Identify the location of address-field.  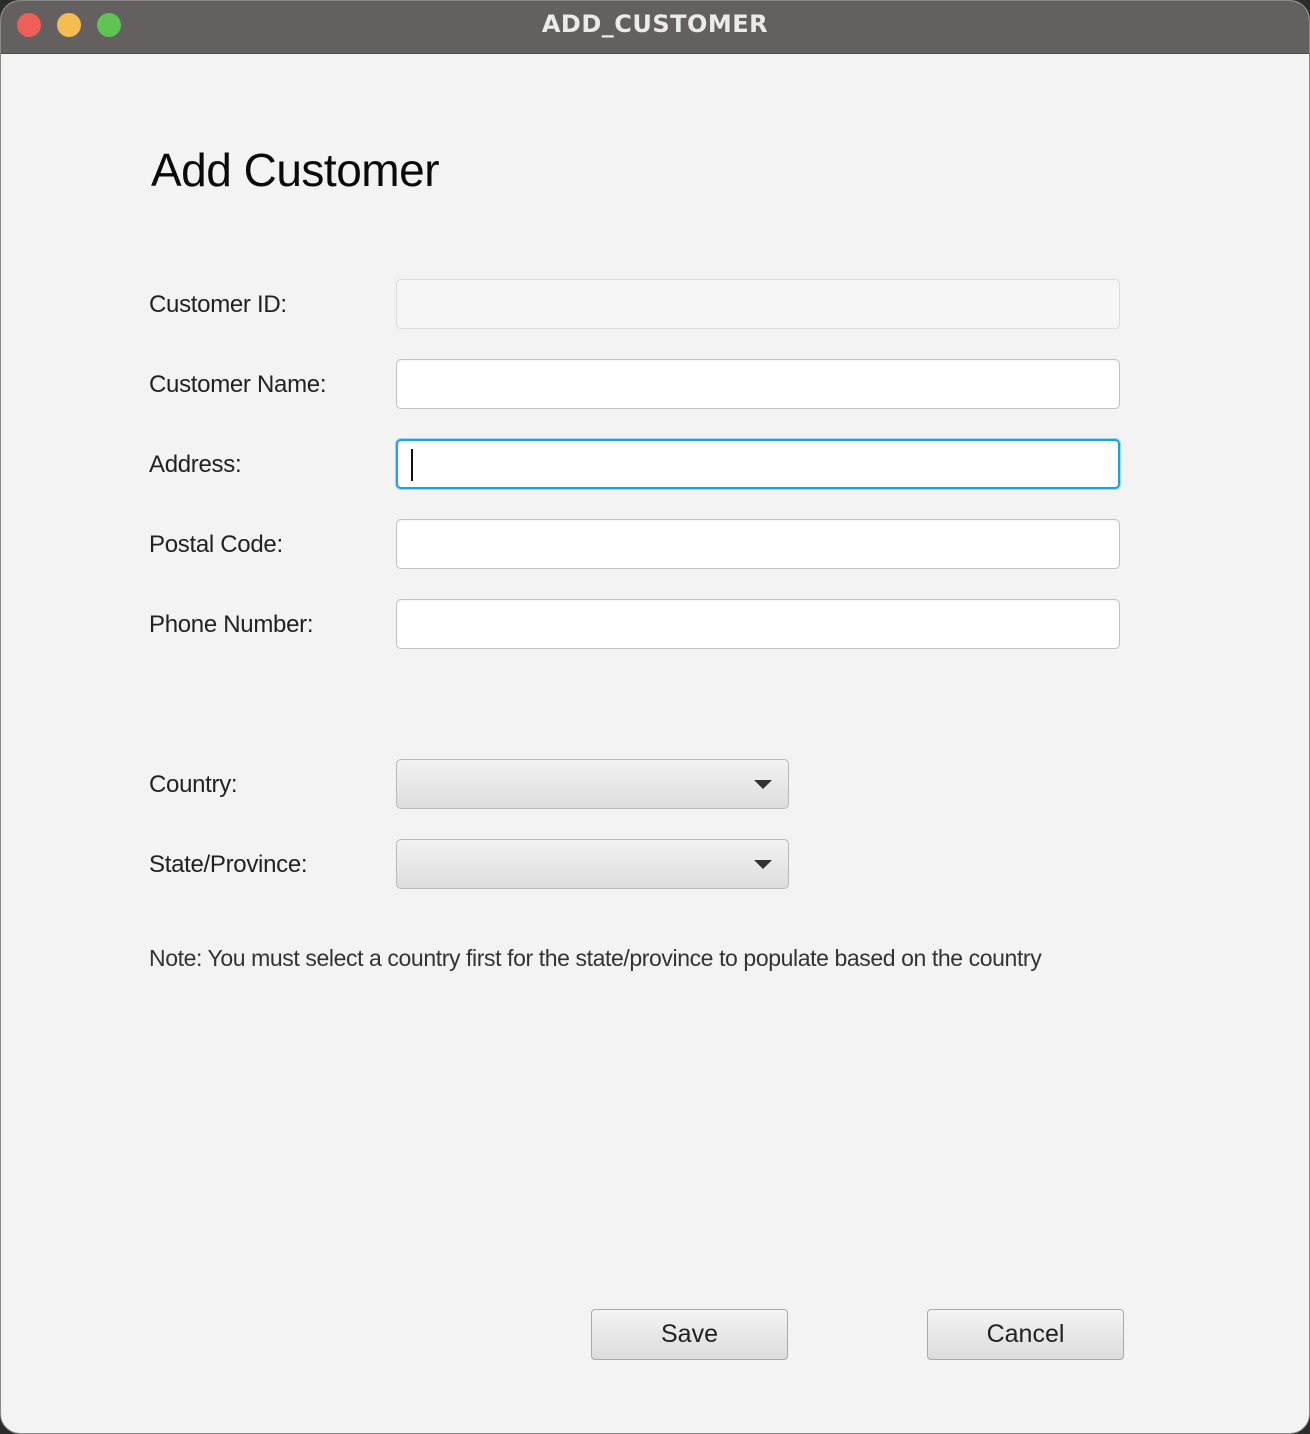
(758, 464).